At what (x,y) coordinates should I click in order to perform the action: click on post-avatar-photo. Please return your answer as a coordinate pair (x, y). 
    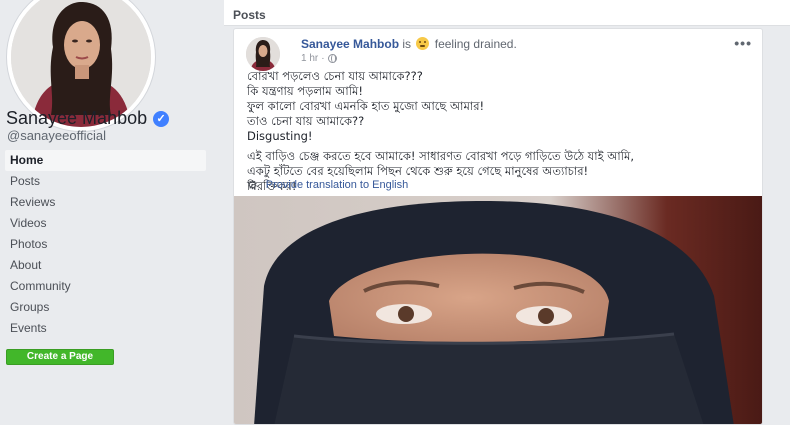
    Looking at the image, I should click on (263, 54).